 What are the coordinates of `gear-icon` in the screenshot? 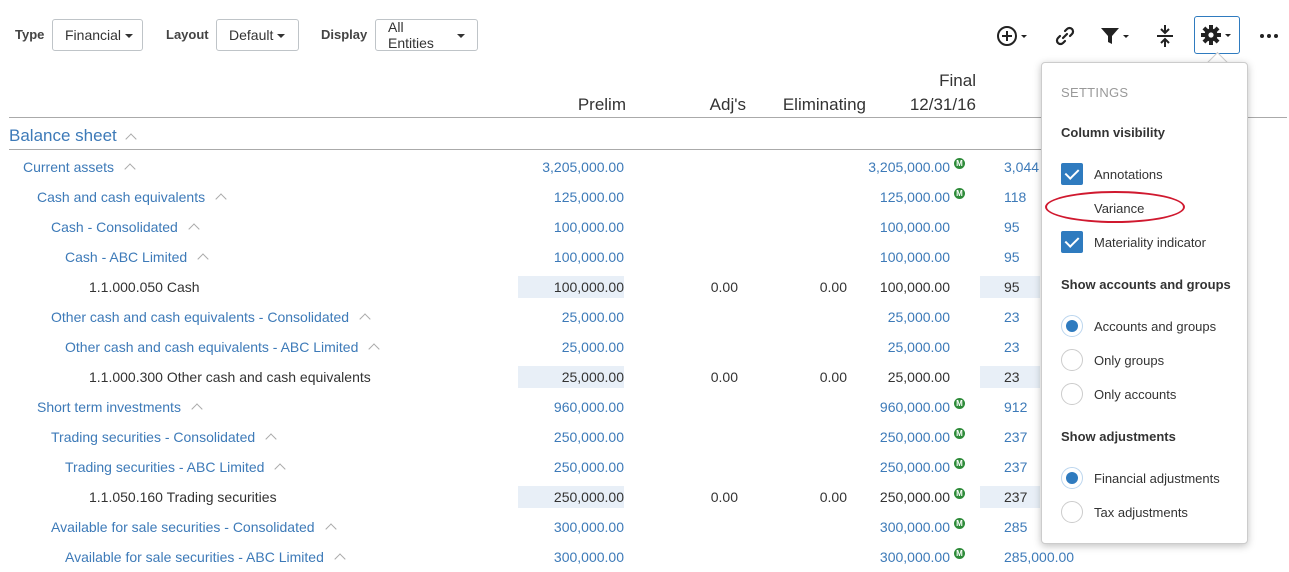 It's located at (1216, 35).